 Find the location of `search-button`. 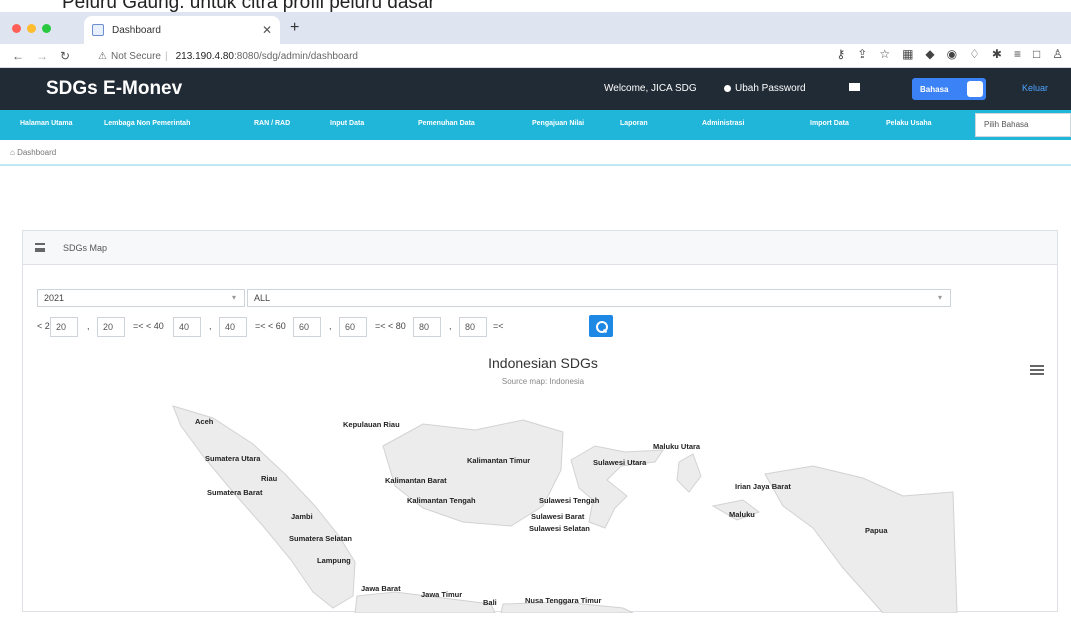

search-button is located at coordinates (601, 326).